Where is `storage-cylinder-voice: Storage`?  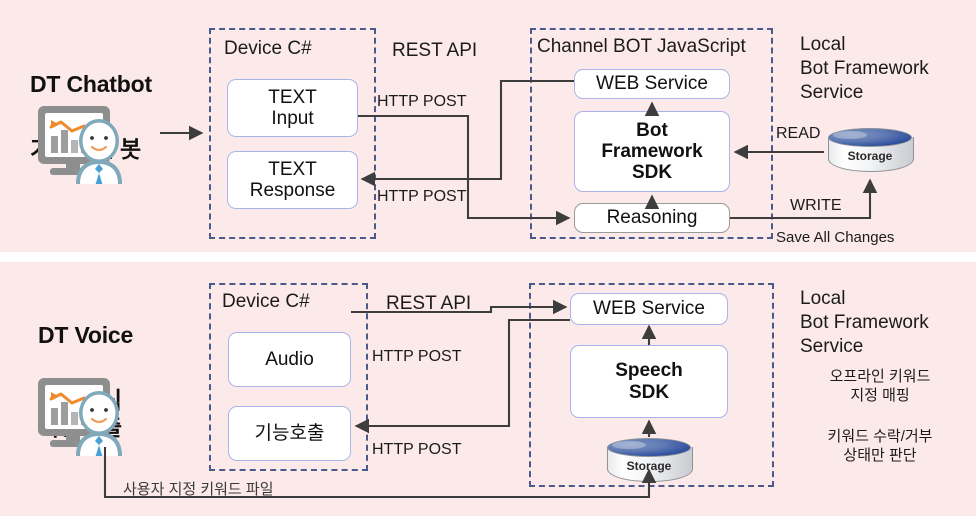
storage-cylinder-voice: Storage is located at coordinates (649, 462).